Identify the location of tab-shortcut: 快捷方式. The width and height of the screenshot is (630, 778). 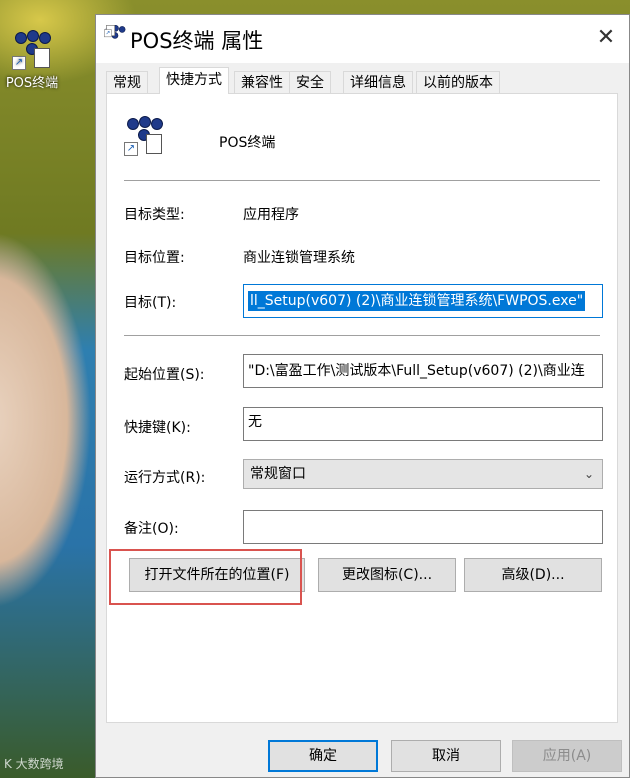
(194, 80).